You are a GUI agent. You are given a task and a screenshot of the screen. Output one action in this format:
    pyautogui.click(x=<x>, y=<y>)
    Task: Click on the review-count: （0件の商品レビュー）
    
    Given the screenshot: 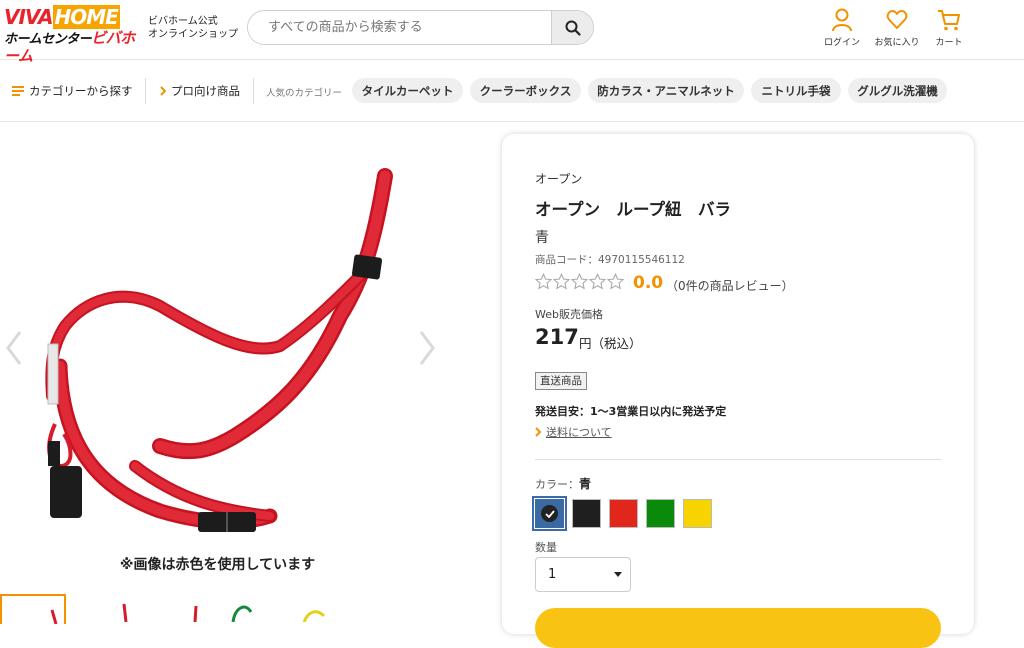 What is the action you would take?
    pyautogui.click(x=730, y=285)
    